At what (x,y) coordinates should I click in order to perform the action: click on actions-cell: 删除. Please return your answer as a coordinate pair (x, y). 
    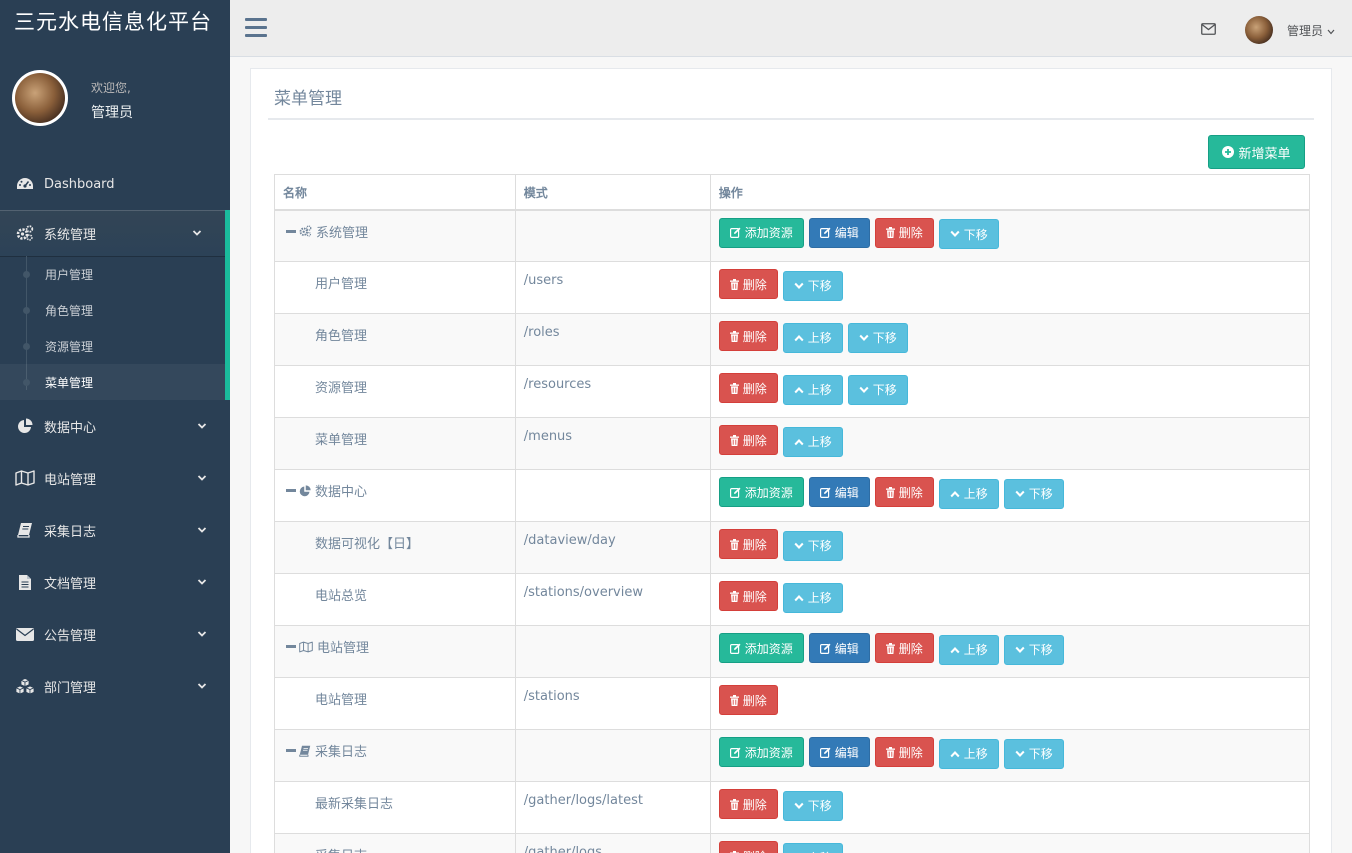
    Looking at the image, I should click on (1010, 703).